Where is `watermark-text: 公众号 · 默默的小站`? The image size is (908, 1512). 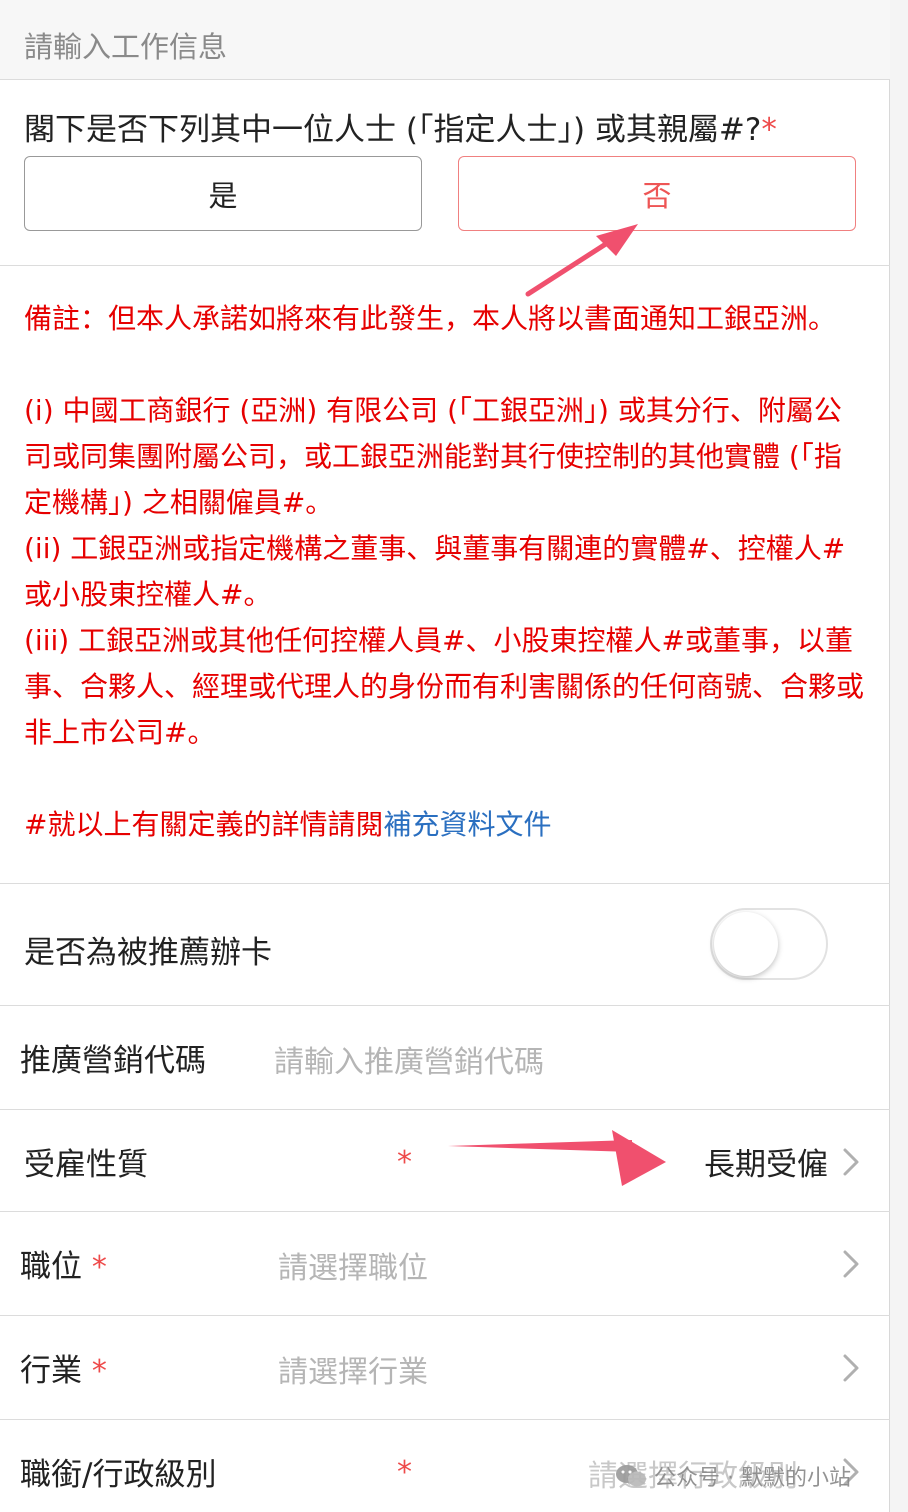
watermark-text: 公众号 · 默默的小站 is located at coordinates (752, 1478).